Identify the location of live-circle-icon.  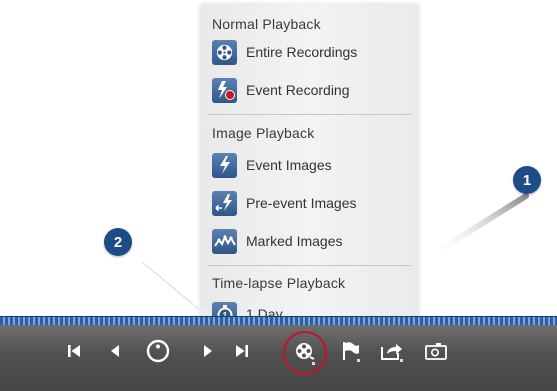
(158, 351).